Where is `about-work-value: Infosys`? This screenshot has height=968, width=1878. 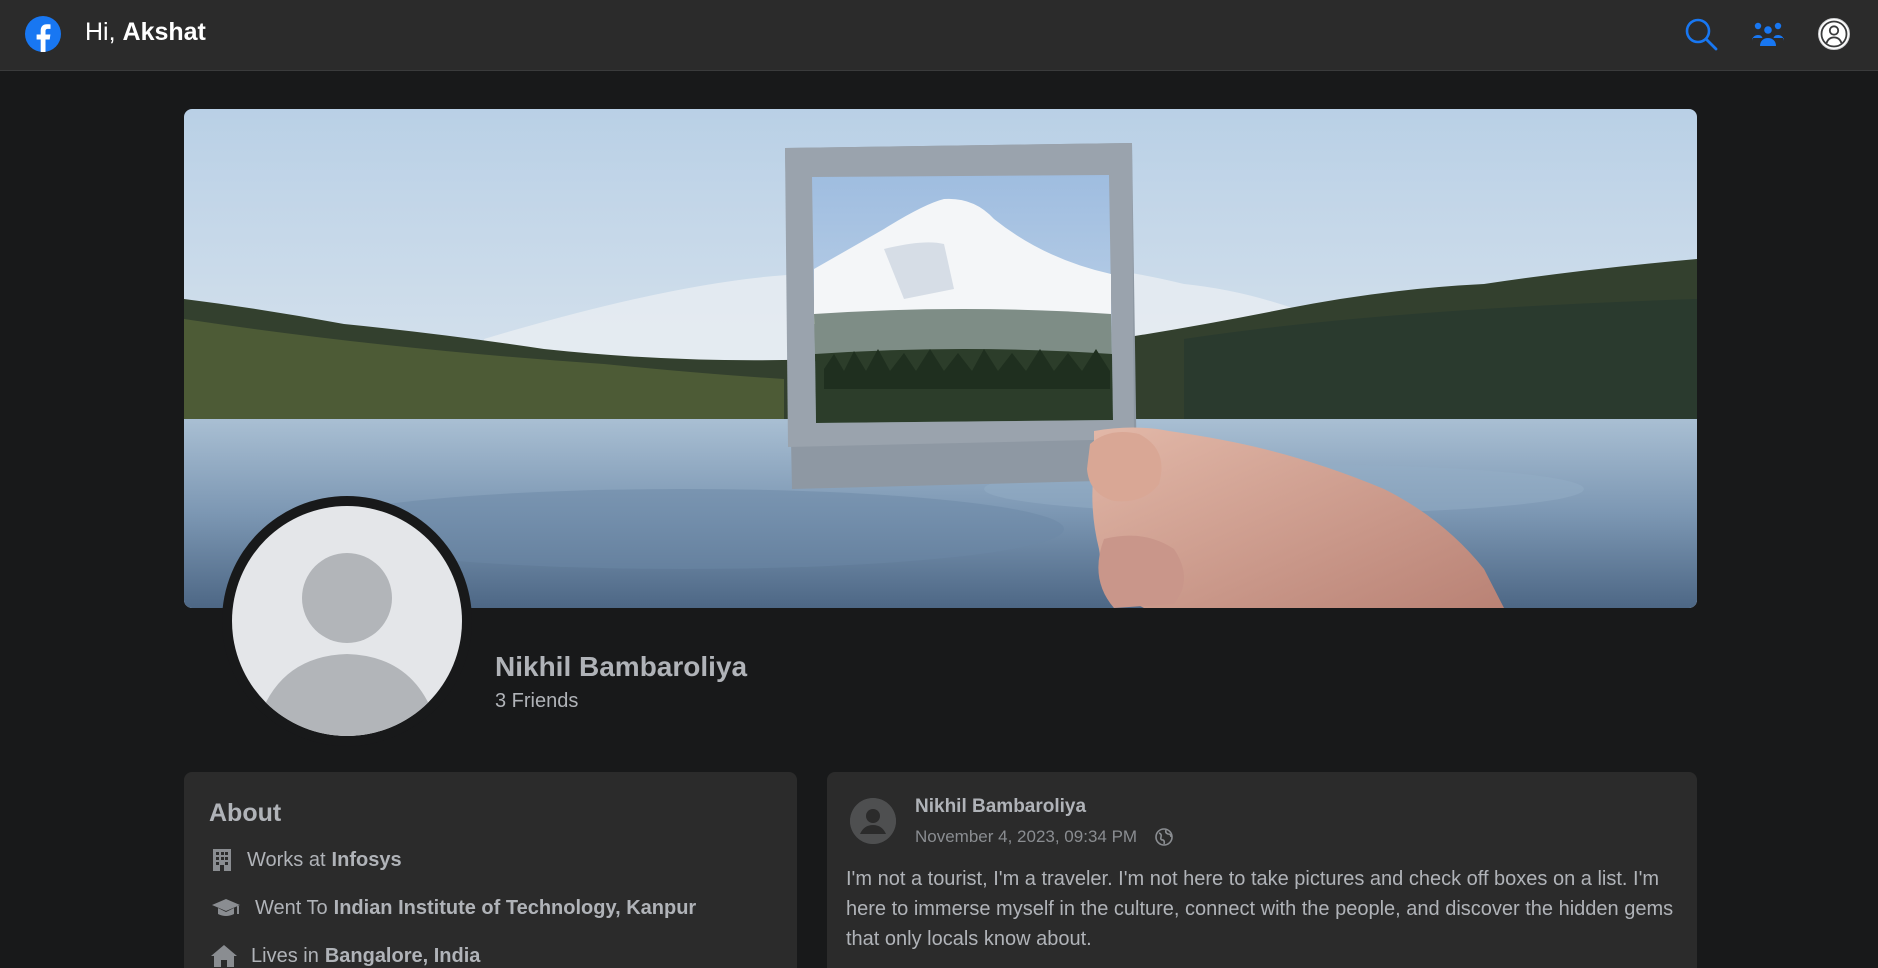
about-work-value: Infosys is located at coordinates (366, 859).